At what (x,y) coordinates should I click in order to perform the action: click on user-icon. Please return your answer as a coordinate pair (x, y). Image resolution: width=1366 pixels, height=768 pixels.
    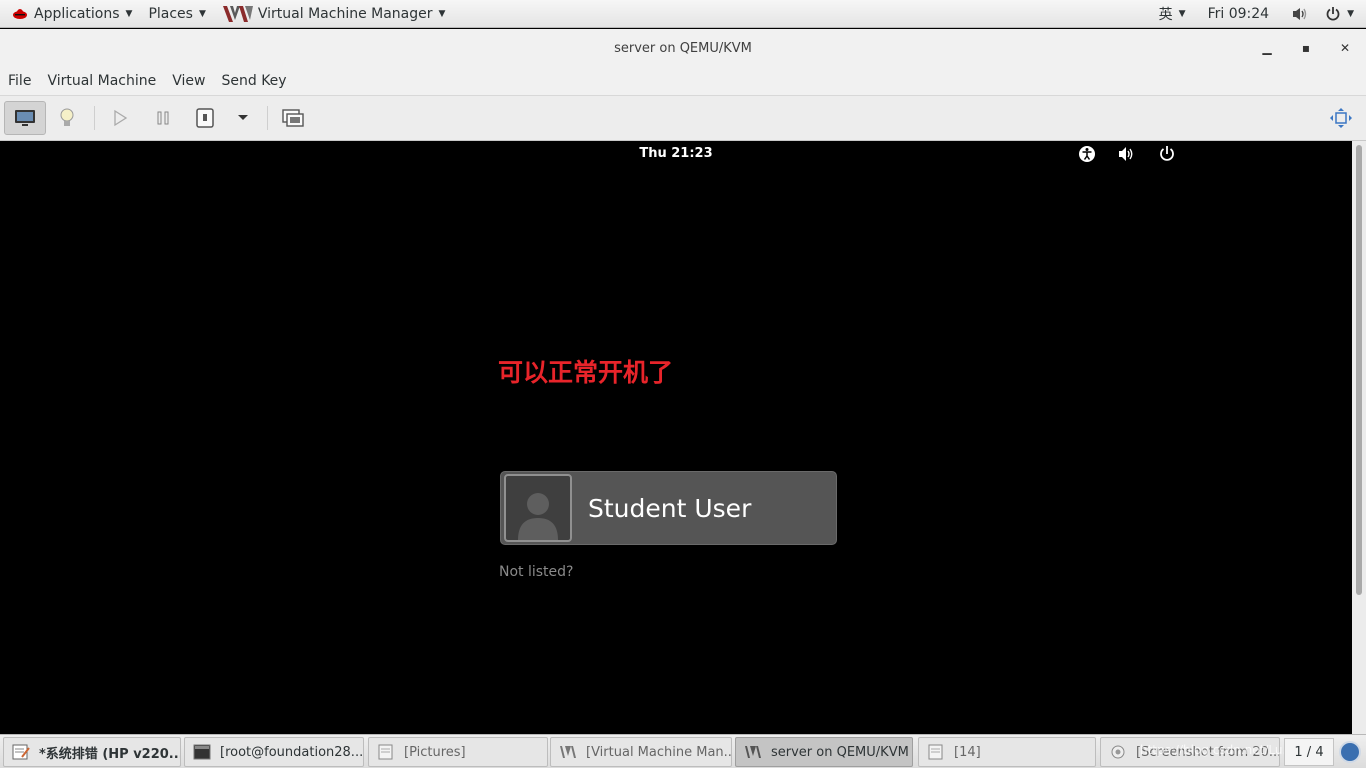
    Looking at the image, I should click on (538, 516).